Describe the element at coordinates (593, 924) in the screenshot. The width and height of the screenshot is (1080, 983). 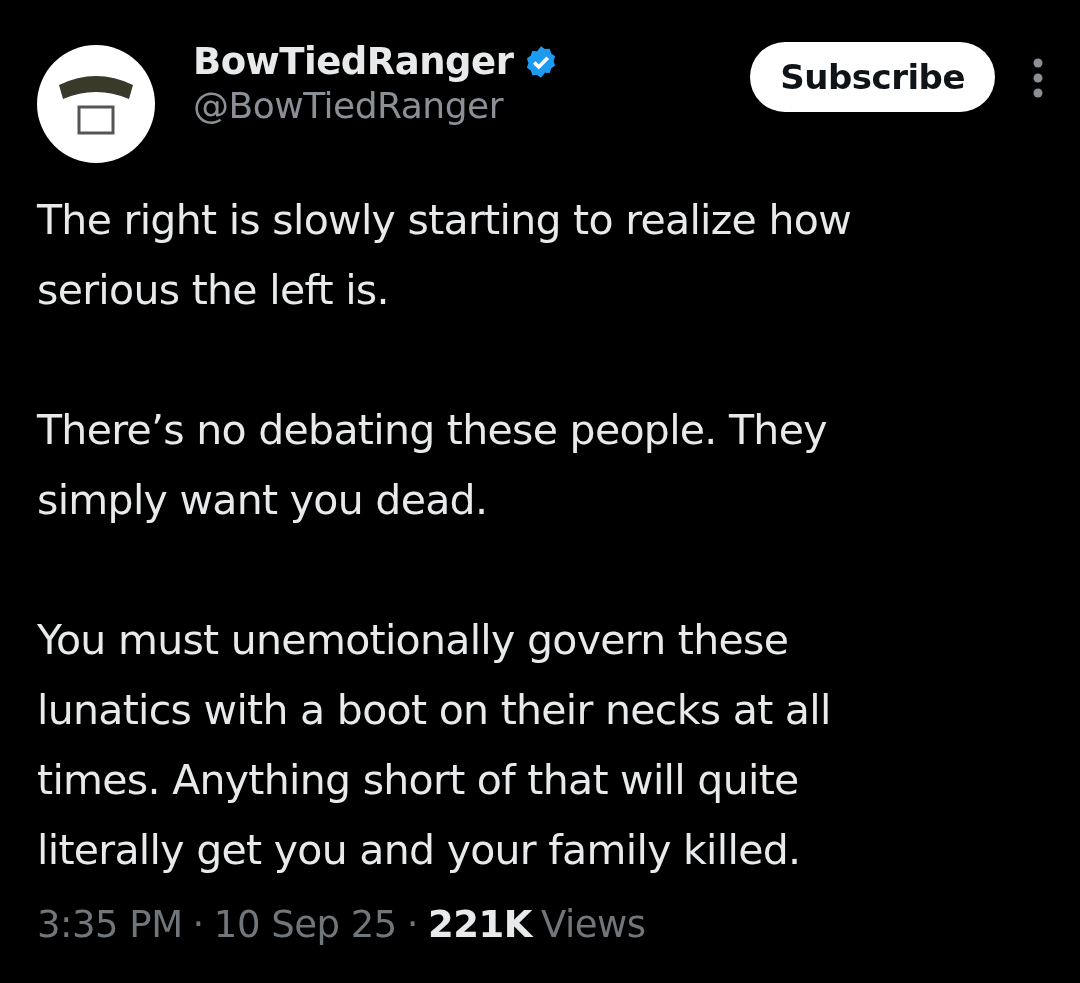
I see `views-label: Views` at that location.